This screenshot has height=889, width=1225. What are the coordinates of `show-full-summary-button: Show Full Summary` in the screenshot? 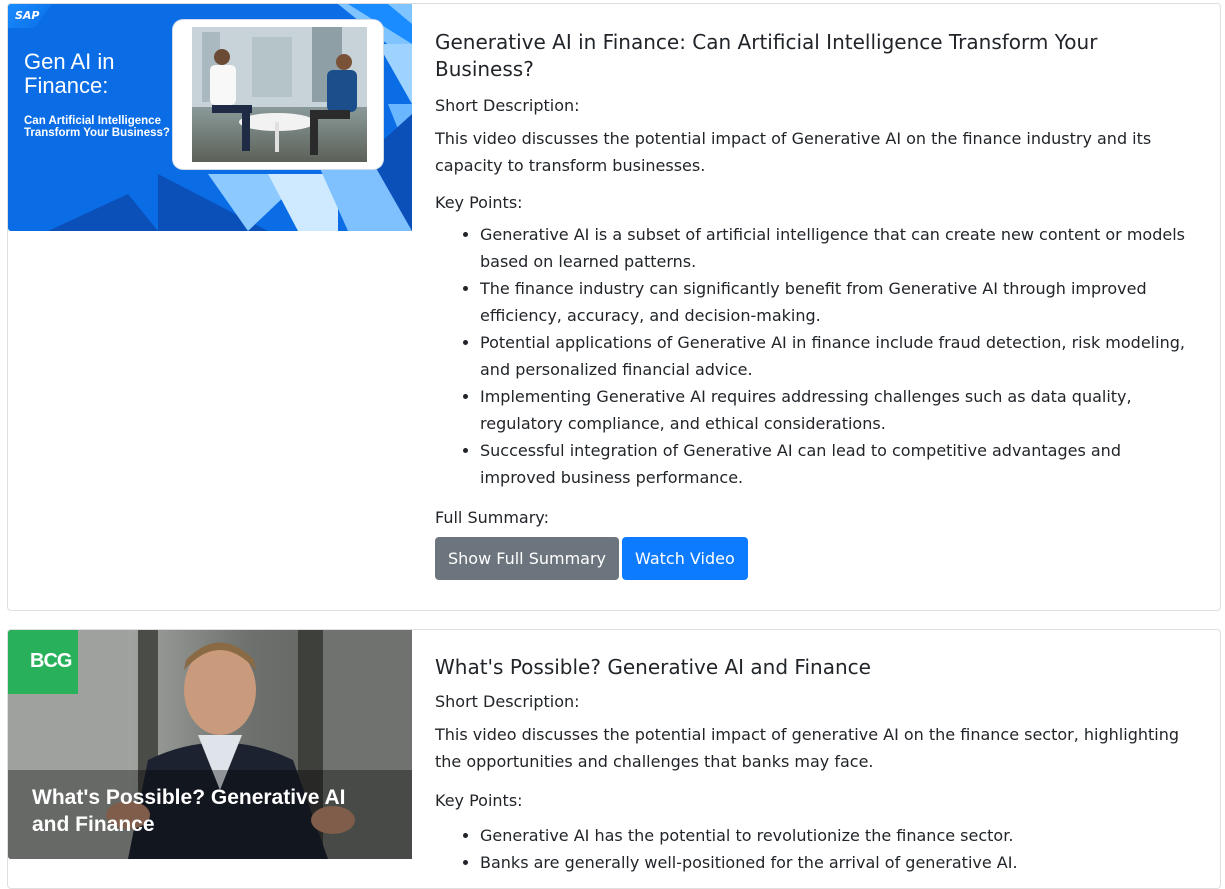 It's located at (527, 558).